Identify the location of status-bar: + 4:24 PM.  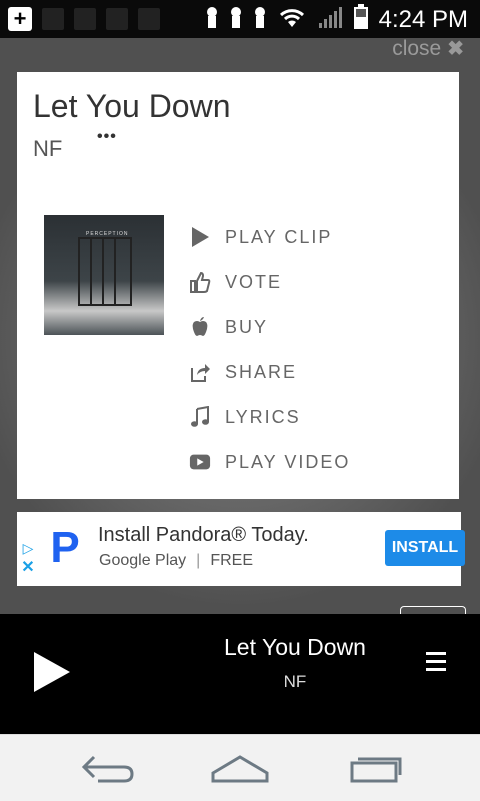
(240, 19).